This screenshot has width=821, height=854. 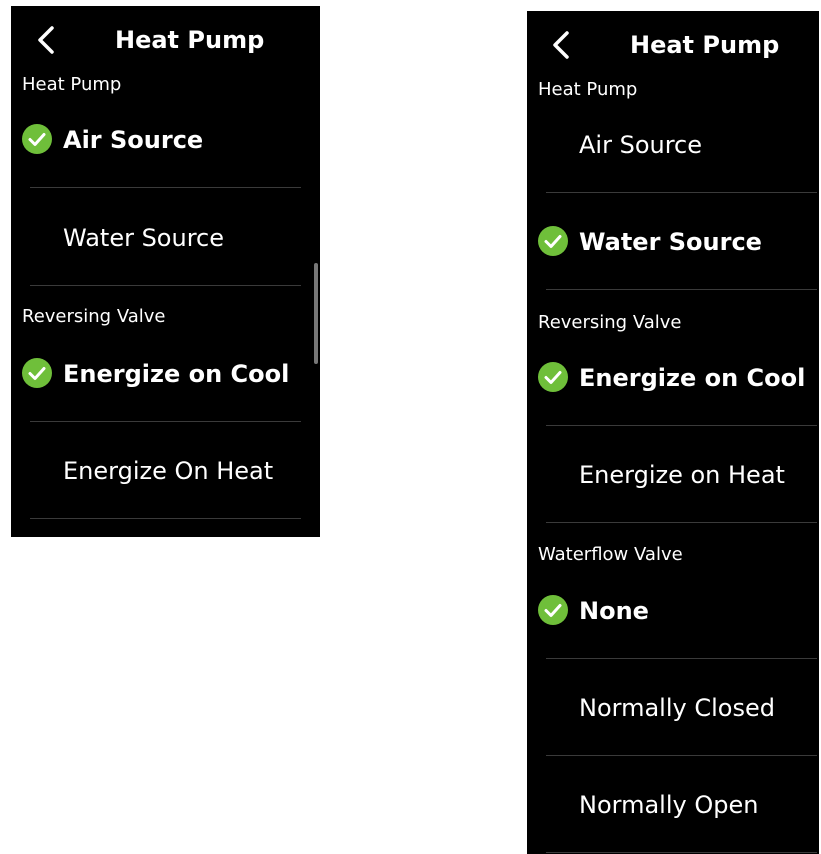 What do you see at coordinates (316, 313) in the screenshot?
I see `scrollbar` at bounding box center [316, 313].